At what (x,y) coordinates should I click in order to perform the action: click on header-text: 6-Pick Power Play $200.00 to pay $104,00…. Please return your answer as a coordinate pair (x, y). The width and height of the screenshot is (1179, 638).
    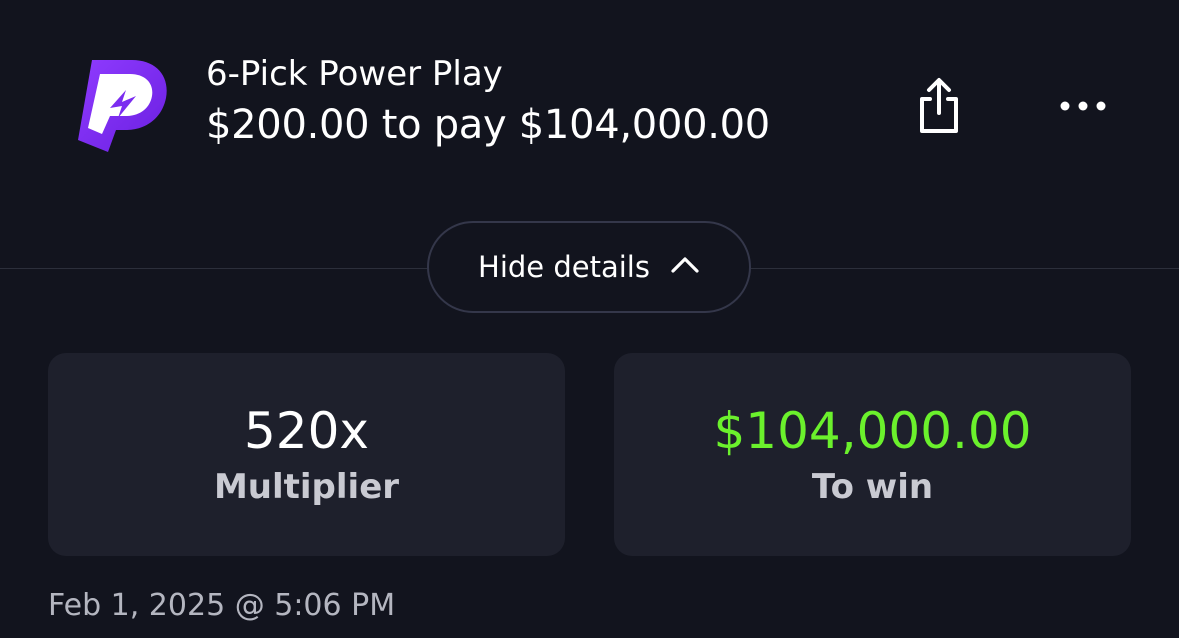
    Looking at the image, I should click on (488, 103).